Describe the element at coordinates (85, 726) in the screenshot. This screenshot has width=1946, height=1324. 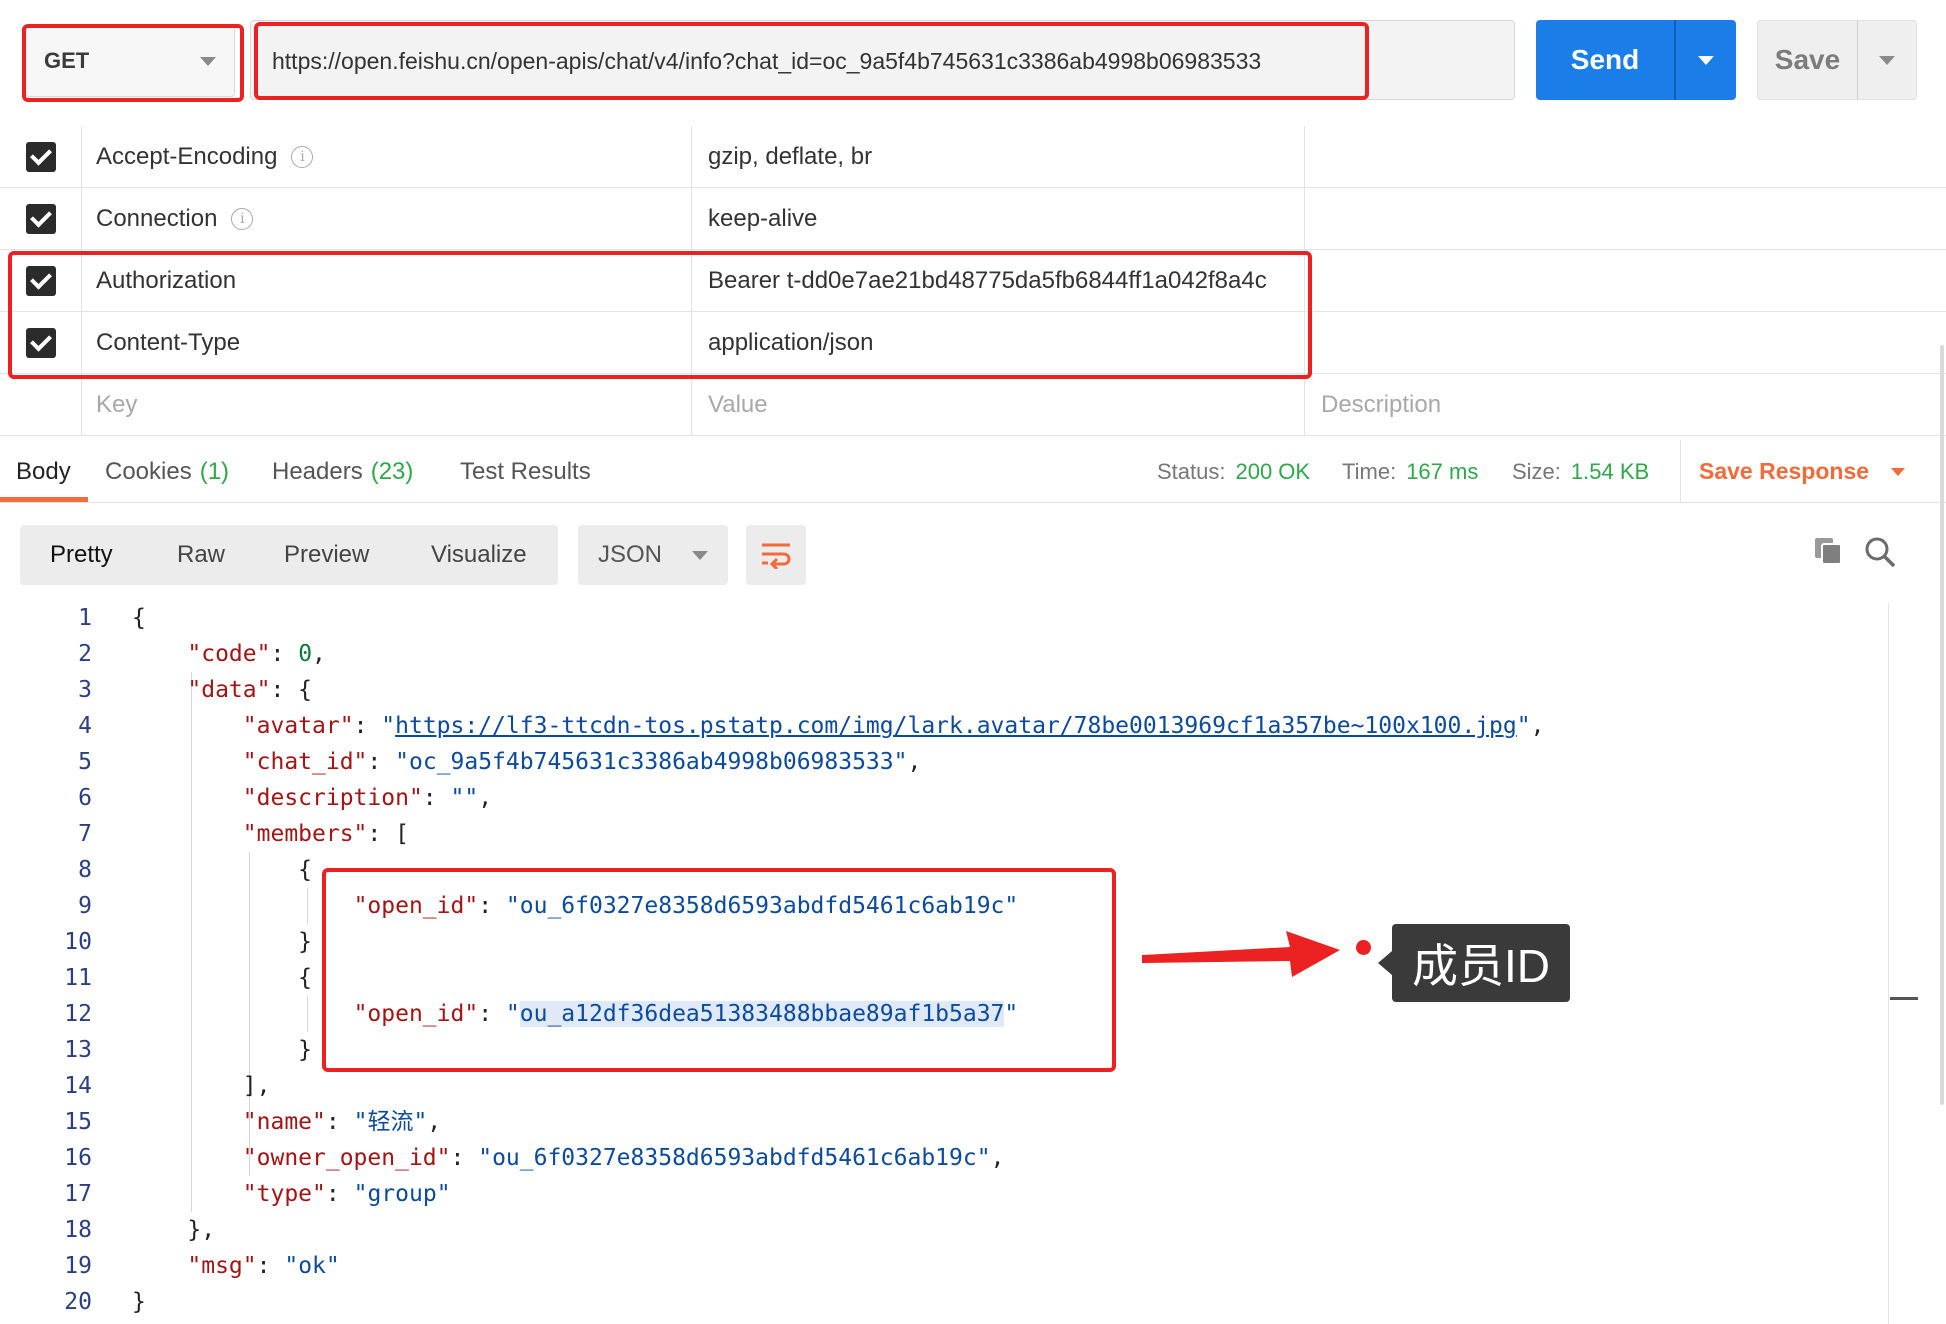
I see `line-number: 4` at that location.